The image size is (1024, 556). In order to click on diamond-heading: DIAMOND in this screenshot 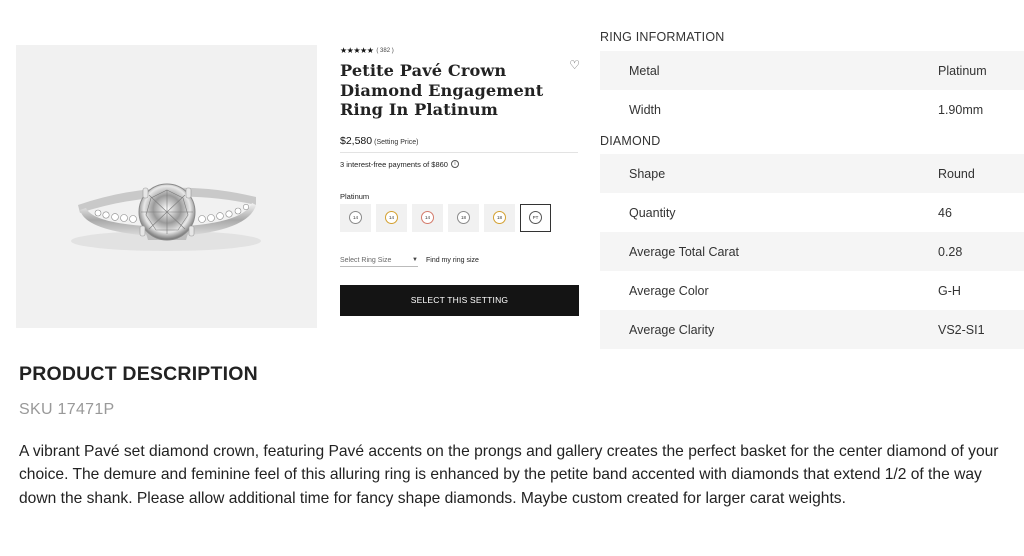, I will do `click(630, 141)`.